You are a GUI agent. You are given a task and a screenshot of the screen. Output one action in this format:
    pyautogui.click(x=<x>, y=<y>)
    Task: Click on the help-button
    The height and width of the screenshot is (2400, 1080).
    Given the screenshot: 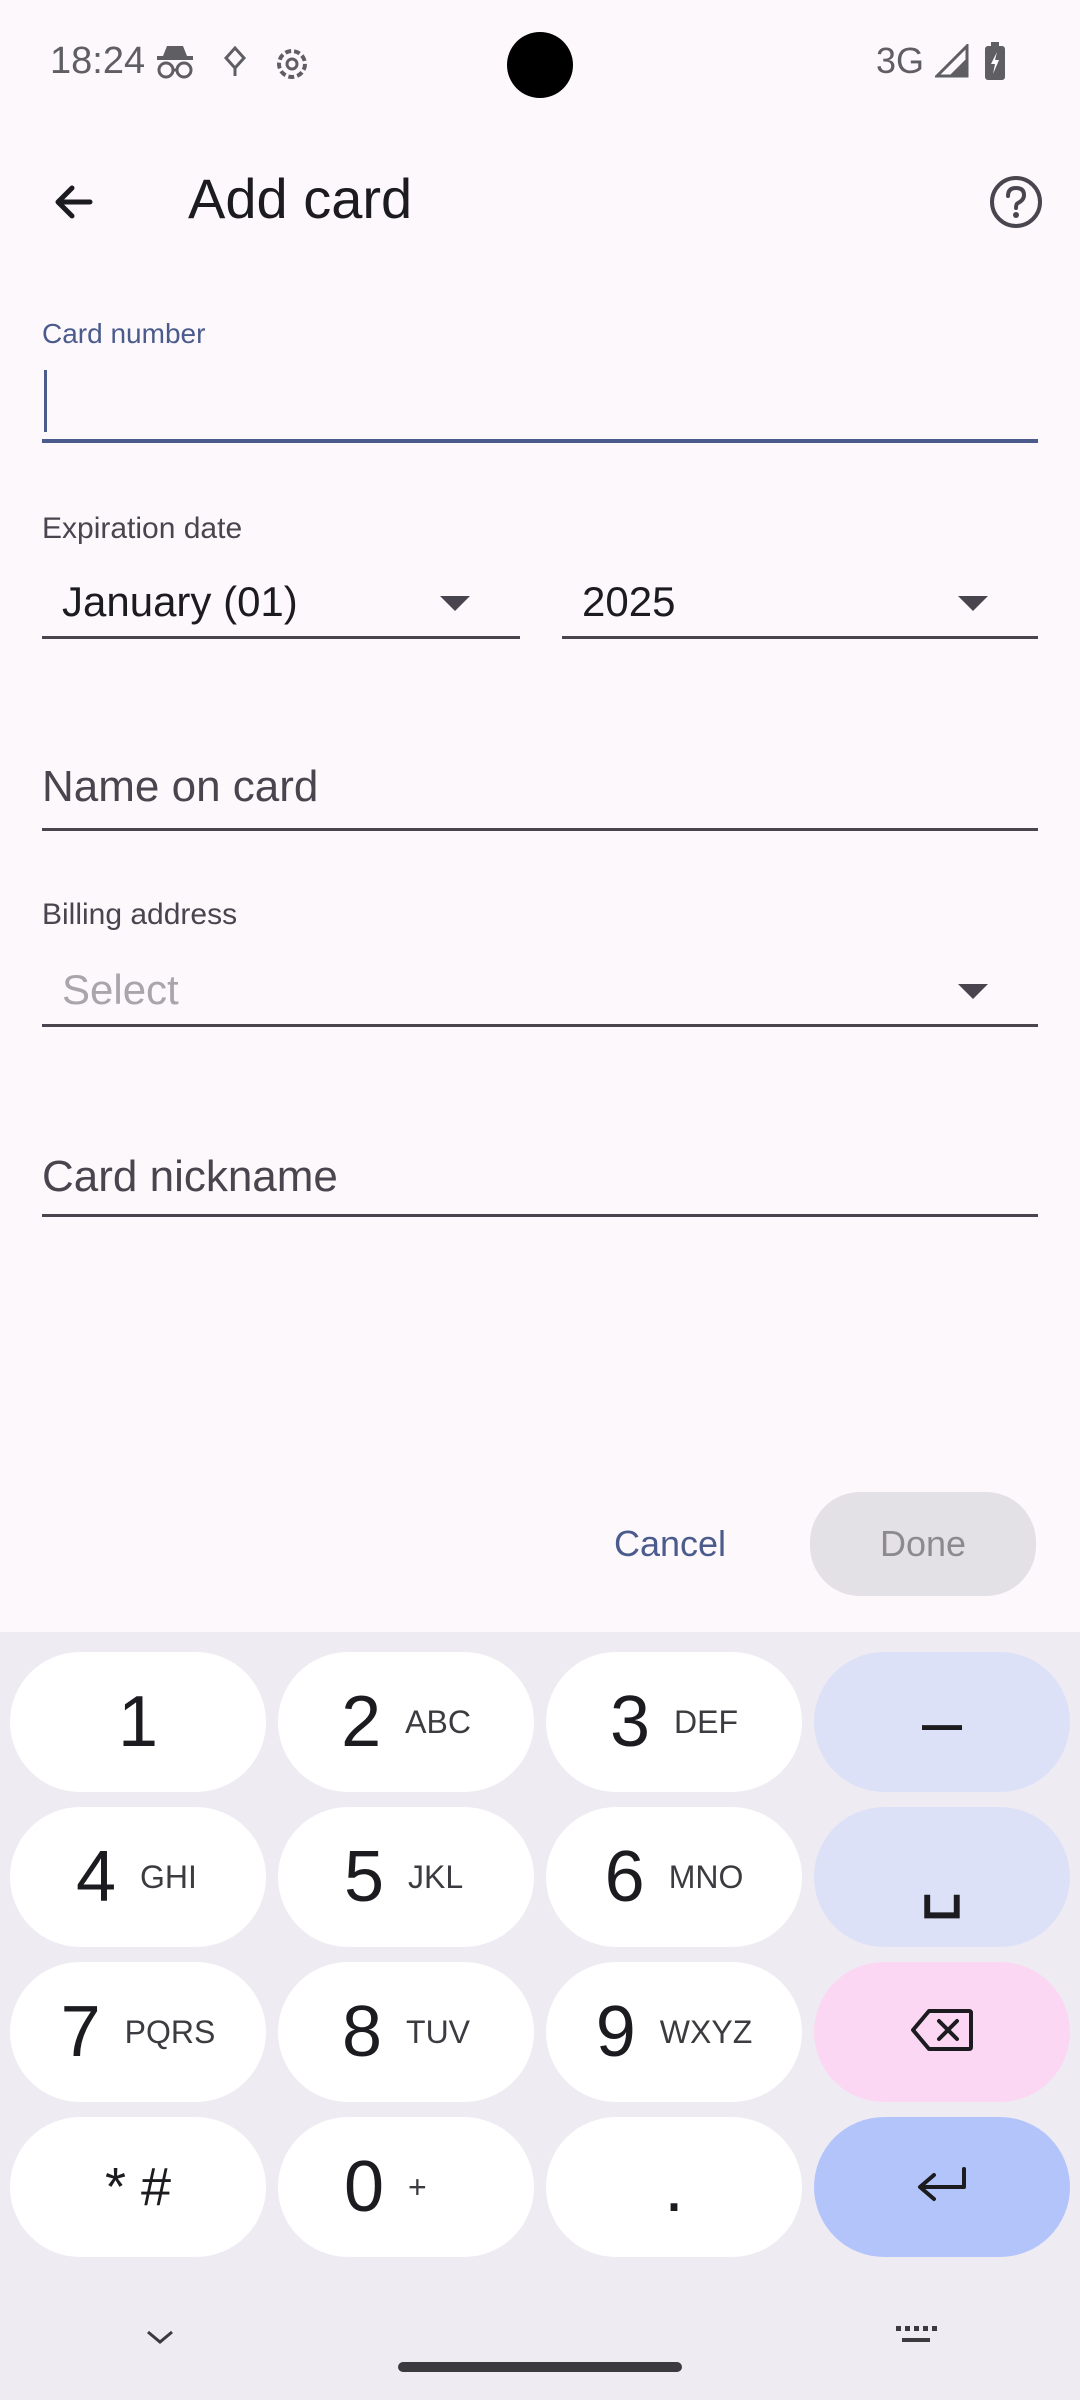 What is the action you would take?
    pyautogui.click(x=1016, y=202)
    